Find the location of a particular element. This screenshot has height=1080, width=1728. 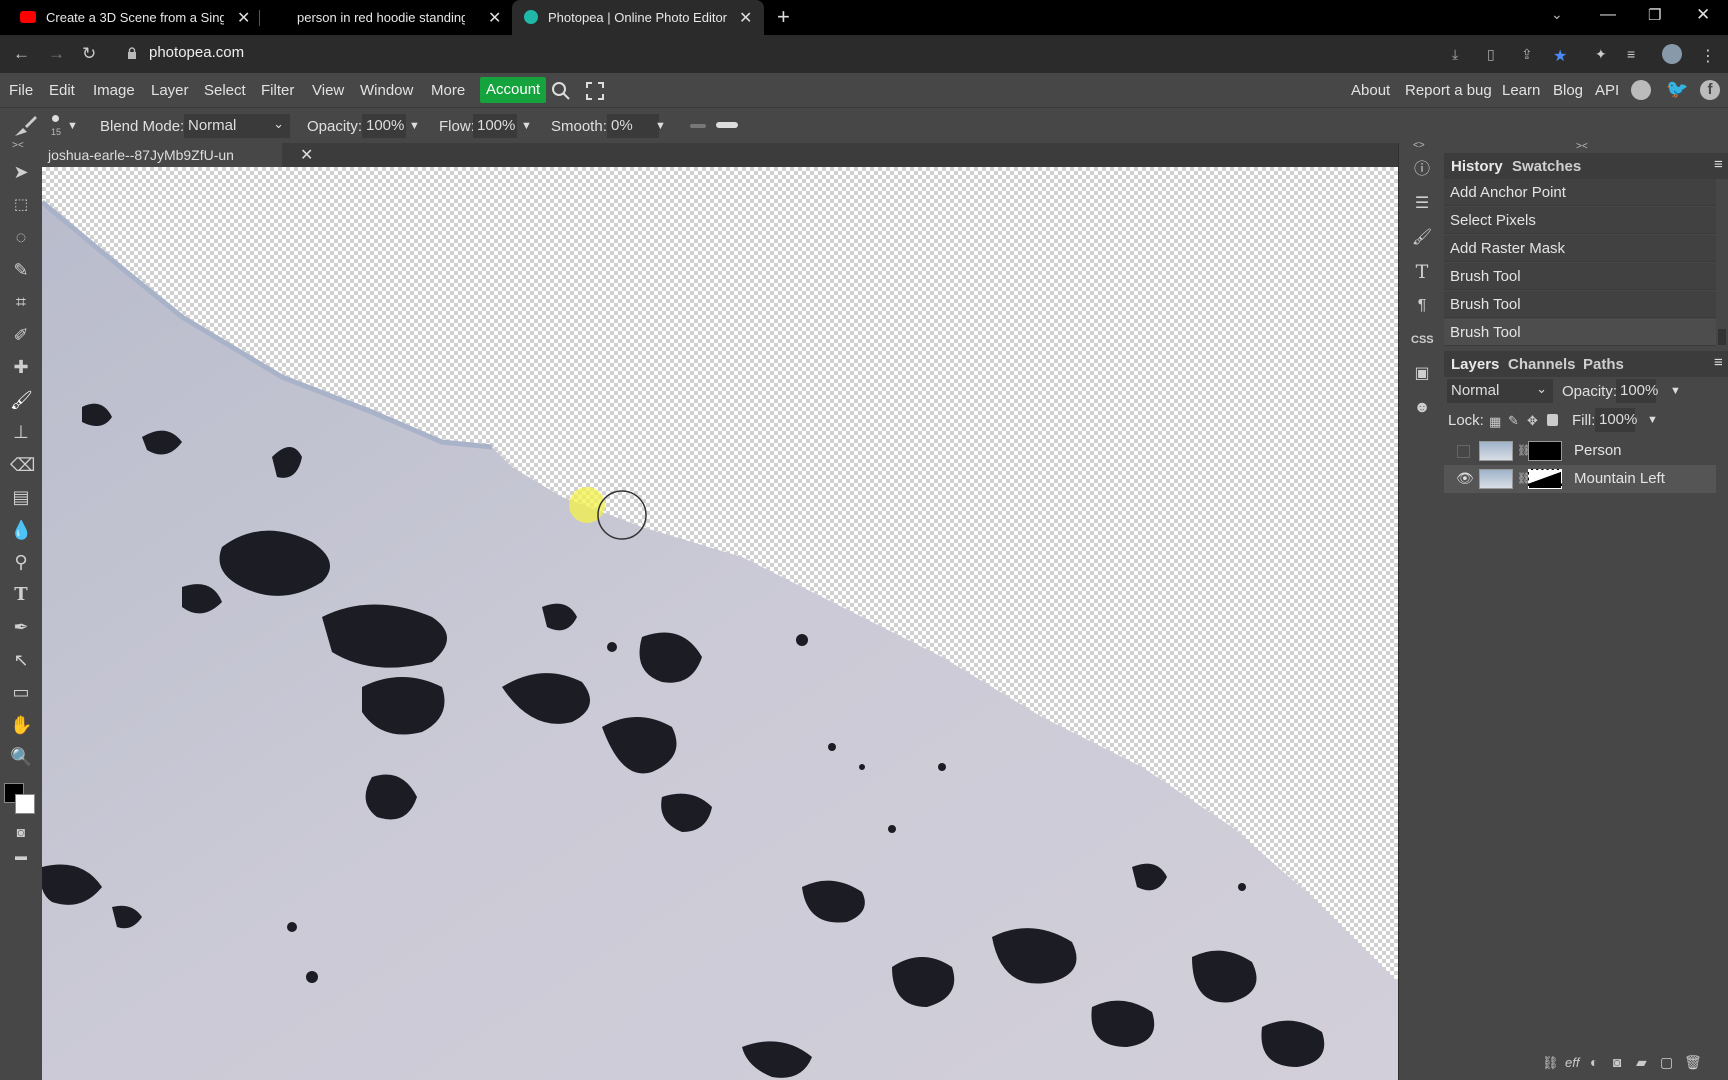

healing-tool-icon: ✚ is located at coordinates (21, 367).